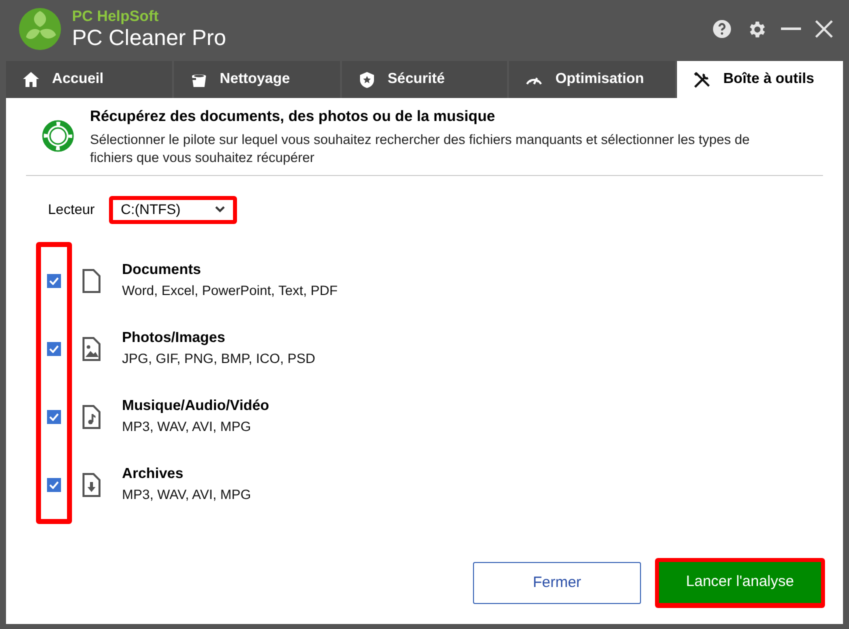 This screenshot has width=849, height=629. Describe the element at coordinates (592, 79) in the screenshot. I see `tab: Optimisation` at that location.